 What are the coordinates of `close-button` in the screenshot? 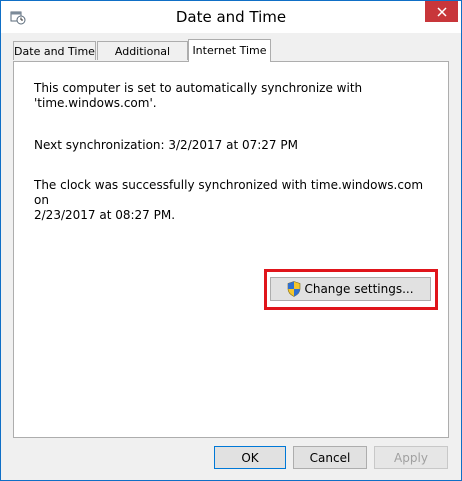 It's located at (441, 11).